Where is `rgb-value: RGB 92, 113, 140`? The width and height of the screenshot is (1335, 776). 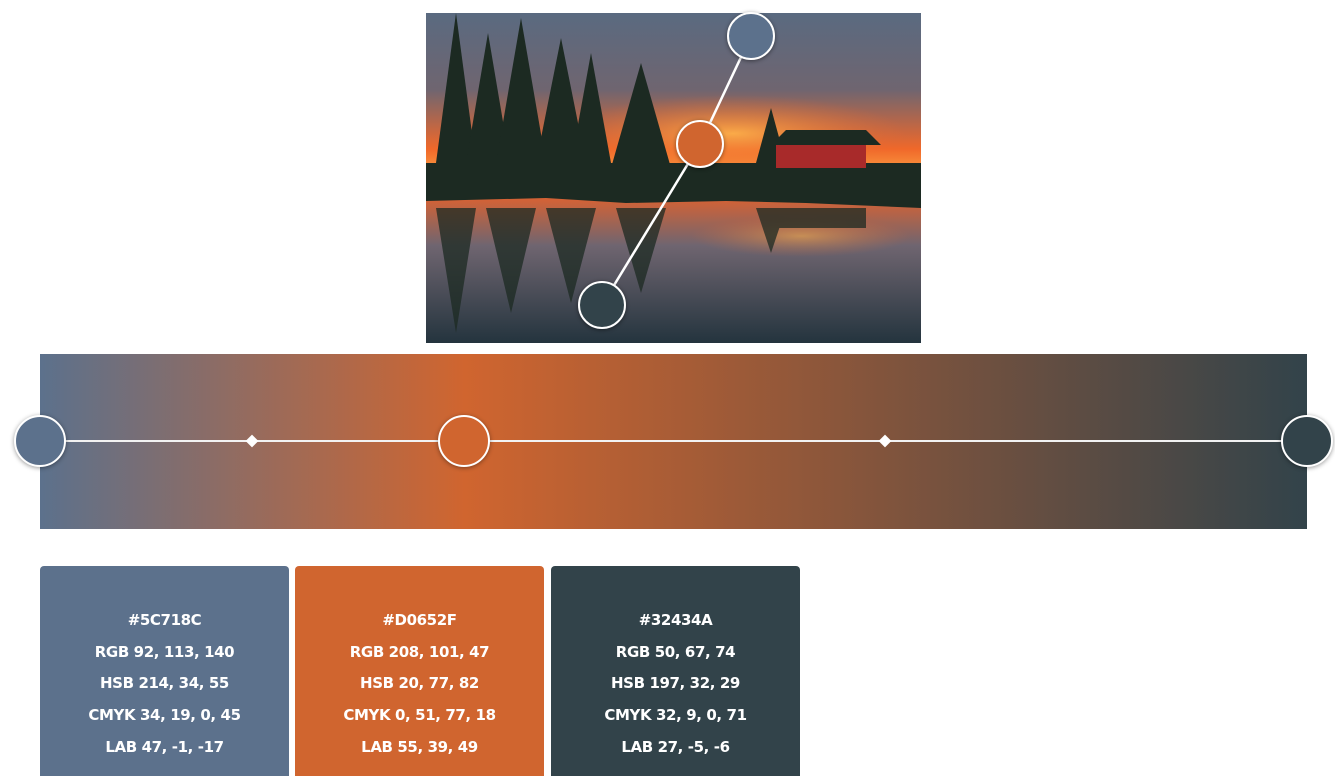
rgb-value: RGB 92, 113, 140 is located at coordinates (164, 652).